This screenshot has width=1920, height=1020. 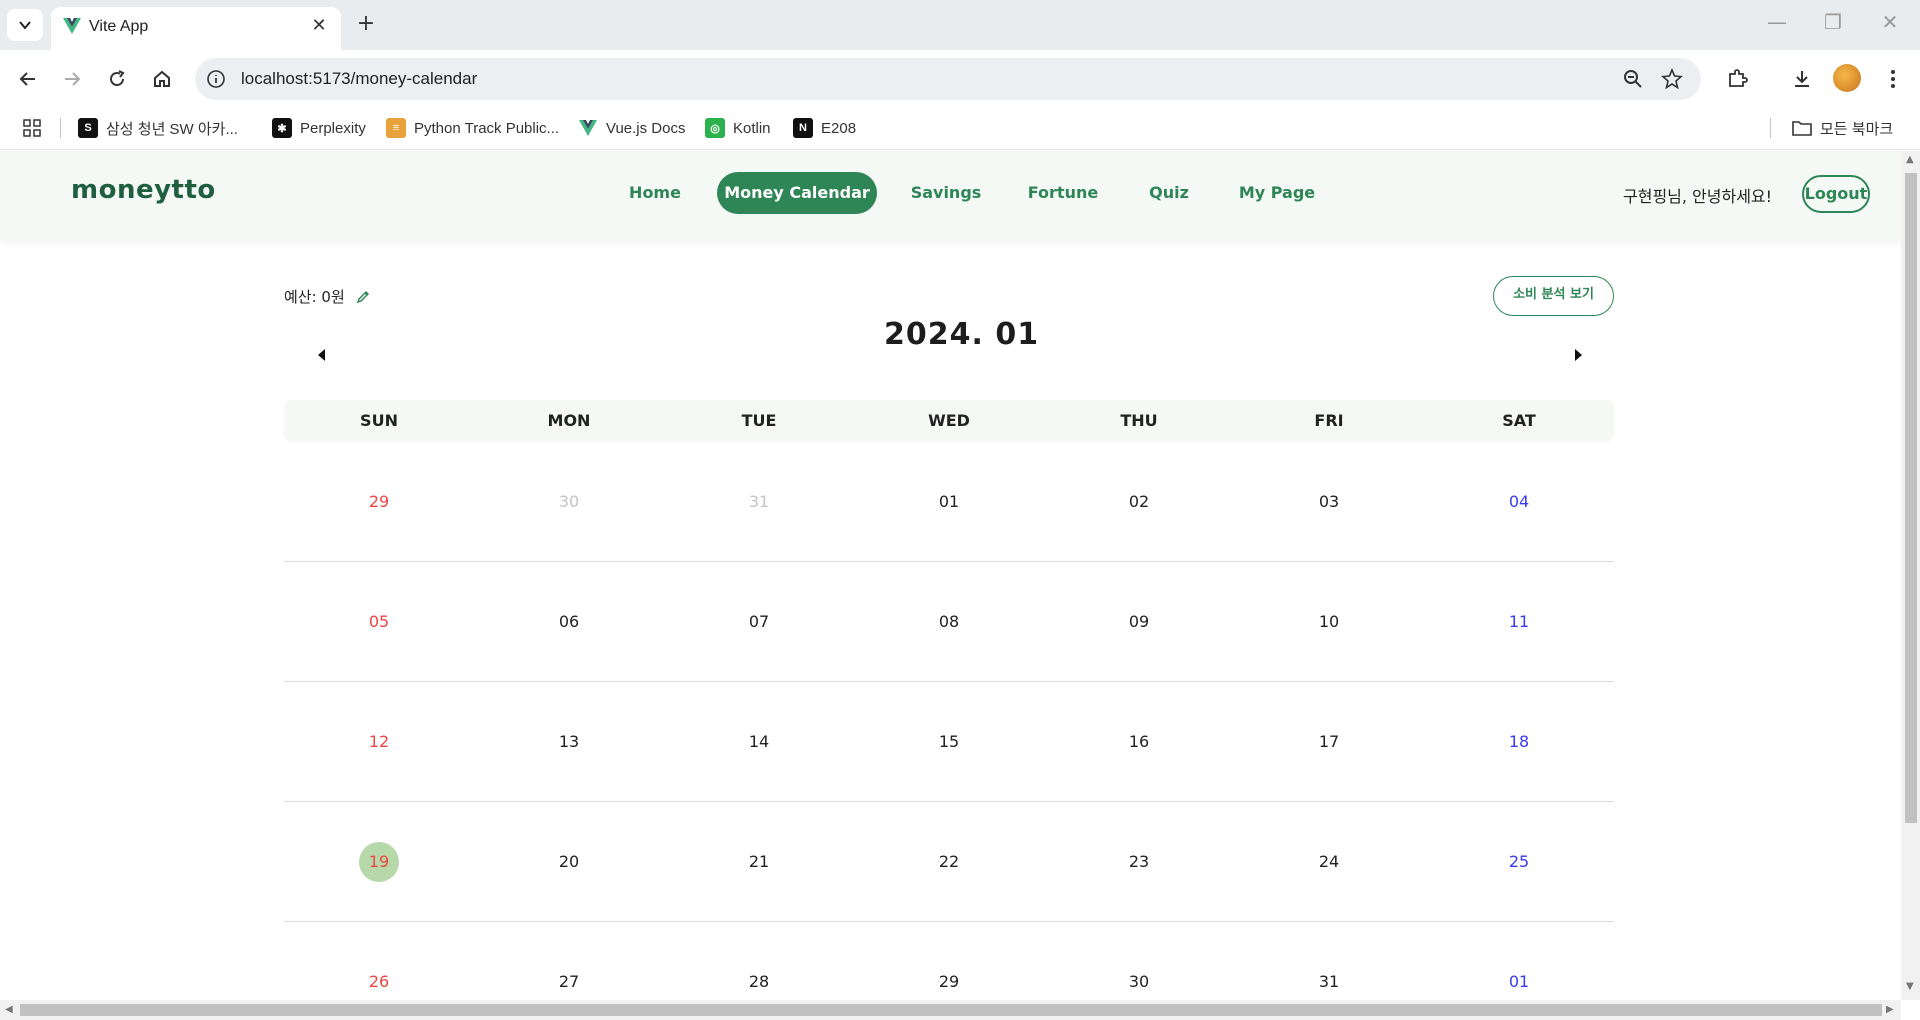 I want to click on folder-icon, so click(x=1802, y=128).